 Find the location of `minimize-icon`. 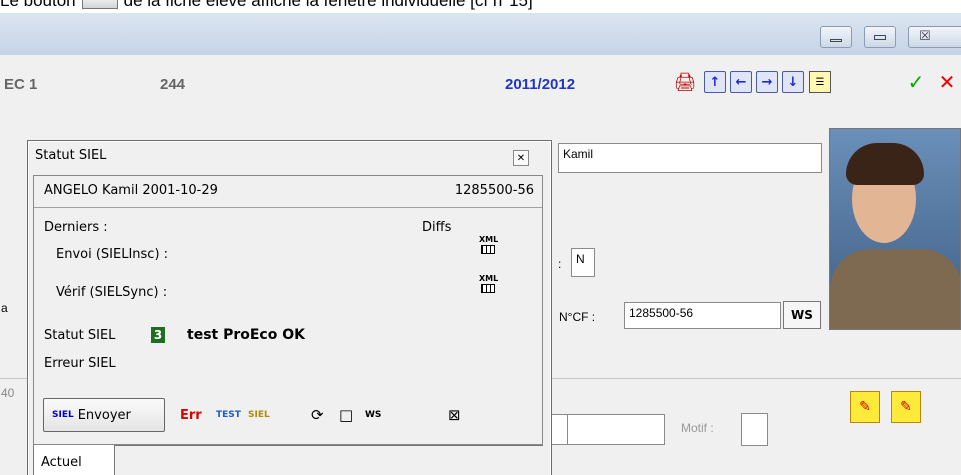

minimize-icon is located at coordinates (836, 40).